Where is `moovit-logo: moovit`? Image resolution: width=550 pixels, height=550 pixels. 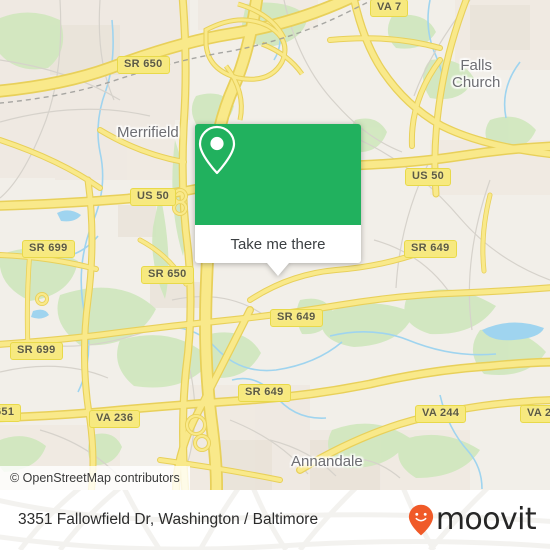 moovit-logo: moovit is located at coordinates (472, 519).